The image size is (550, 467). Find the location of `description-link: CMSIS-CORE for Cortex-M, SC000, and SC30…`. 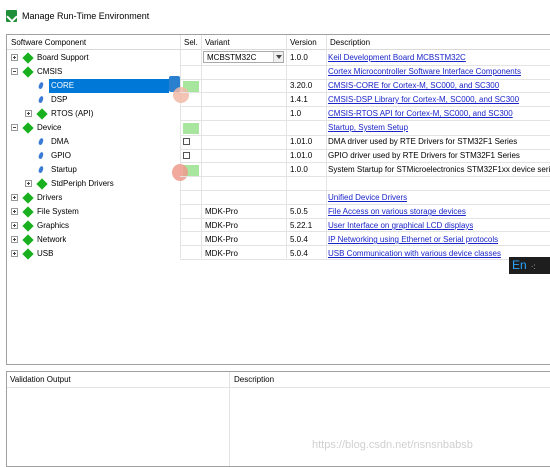

description-link: CMSIS-CORE for Cortex-M, SC000, and SC30… is located at coordinates (413, 86).